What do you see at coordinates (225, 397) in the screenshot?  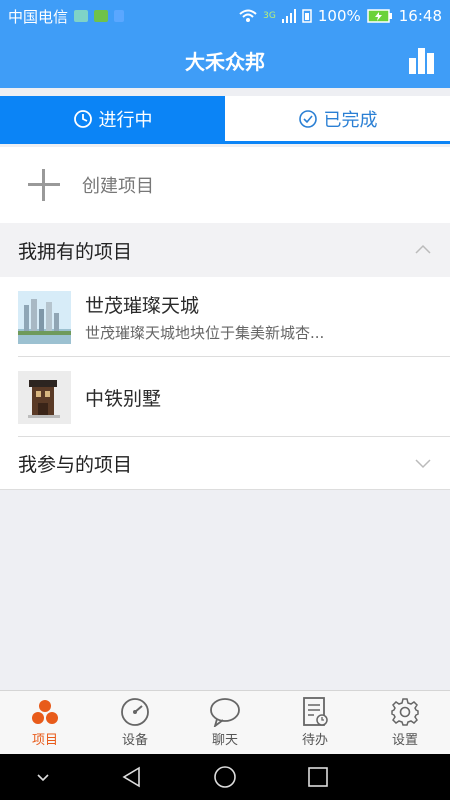 I see `project-item: 中铁别墅` at bounding box center [225, 397].